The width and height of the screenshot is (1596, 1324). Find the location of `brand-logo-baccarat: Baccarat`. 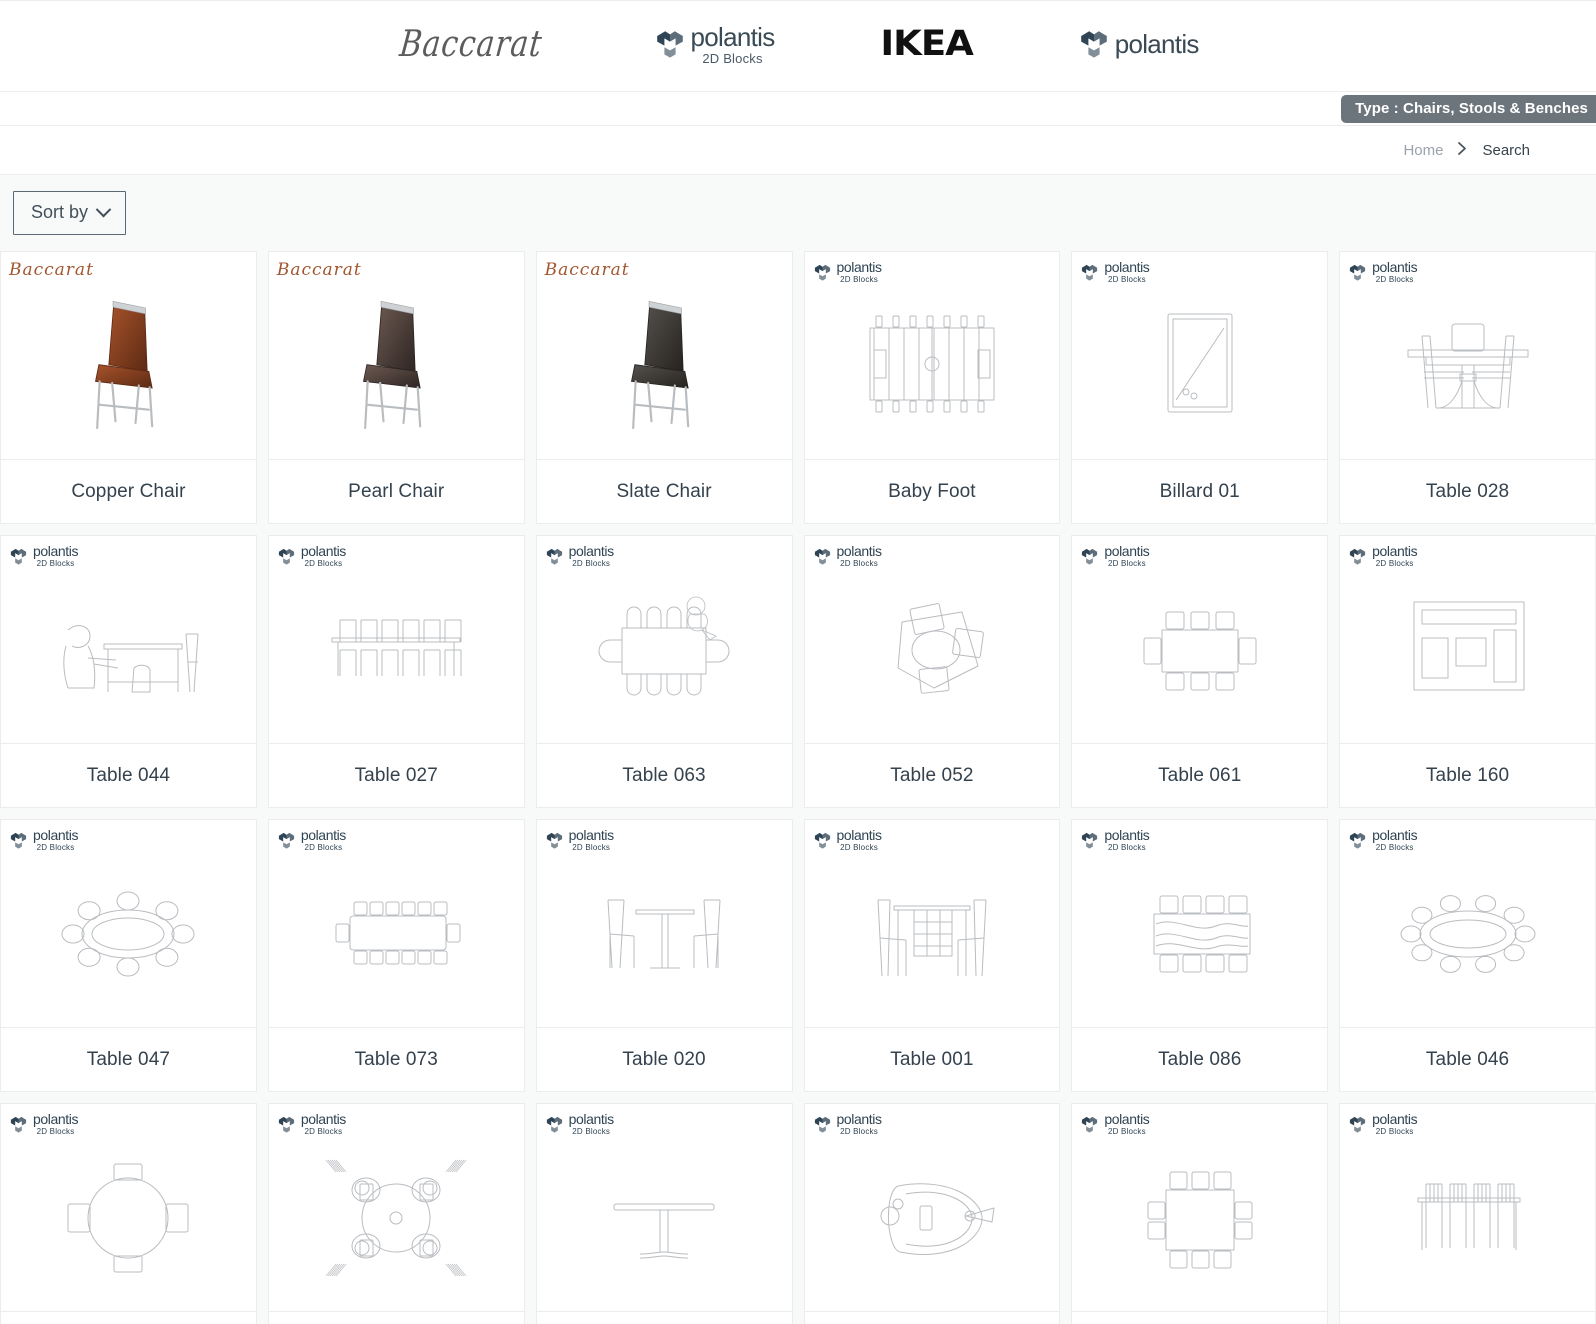

brand-logo-baccarat: Baccarat is located at coordinates (471, 44).